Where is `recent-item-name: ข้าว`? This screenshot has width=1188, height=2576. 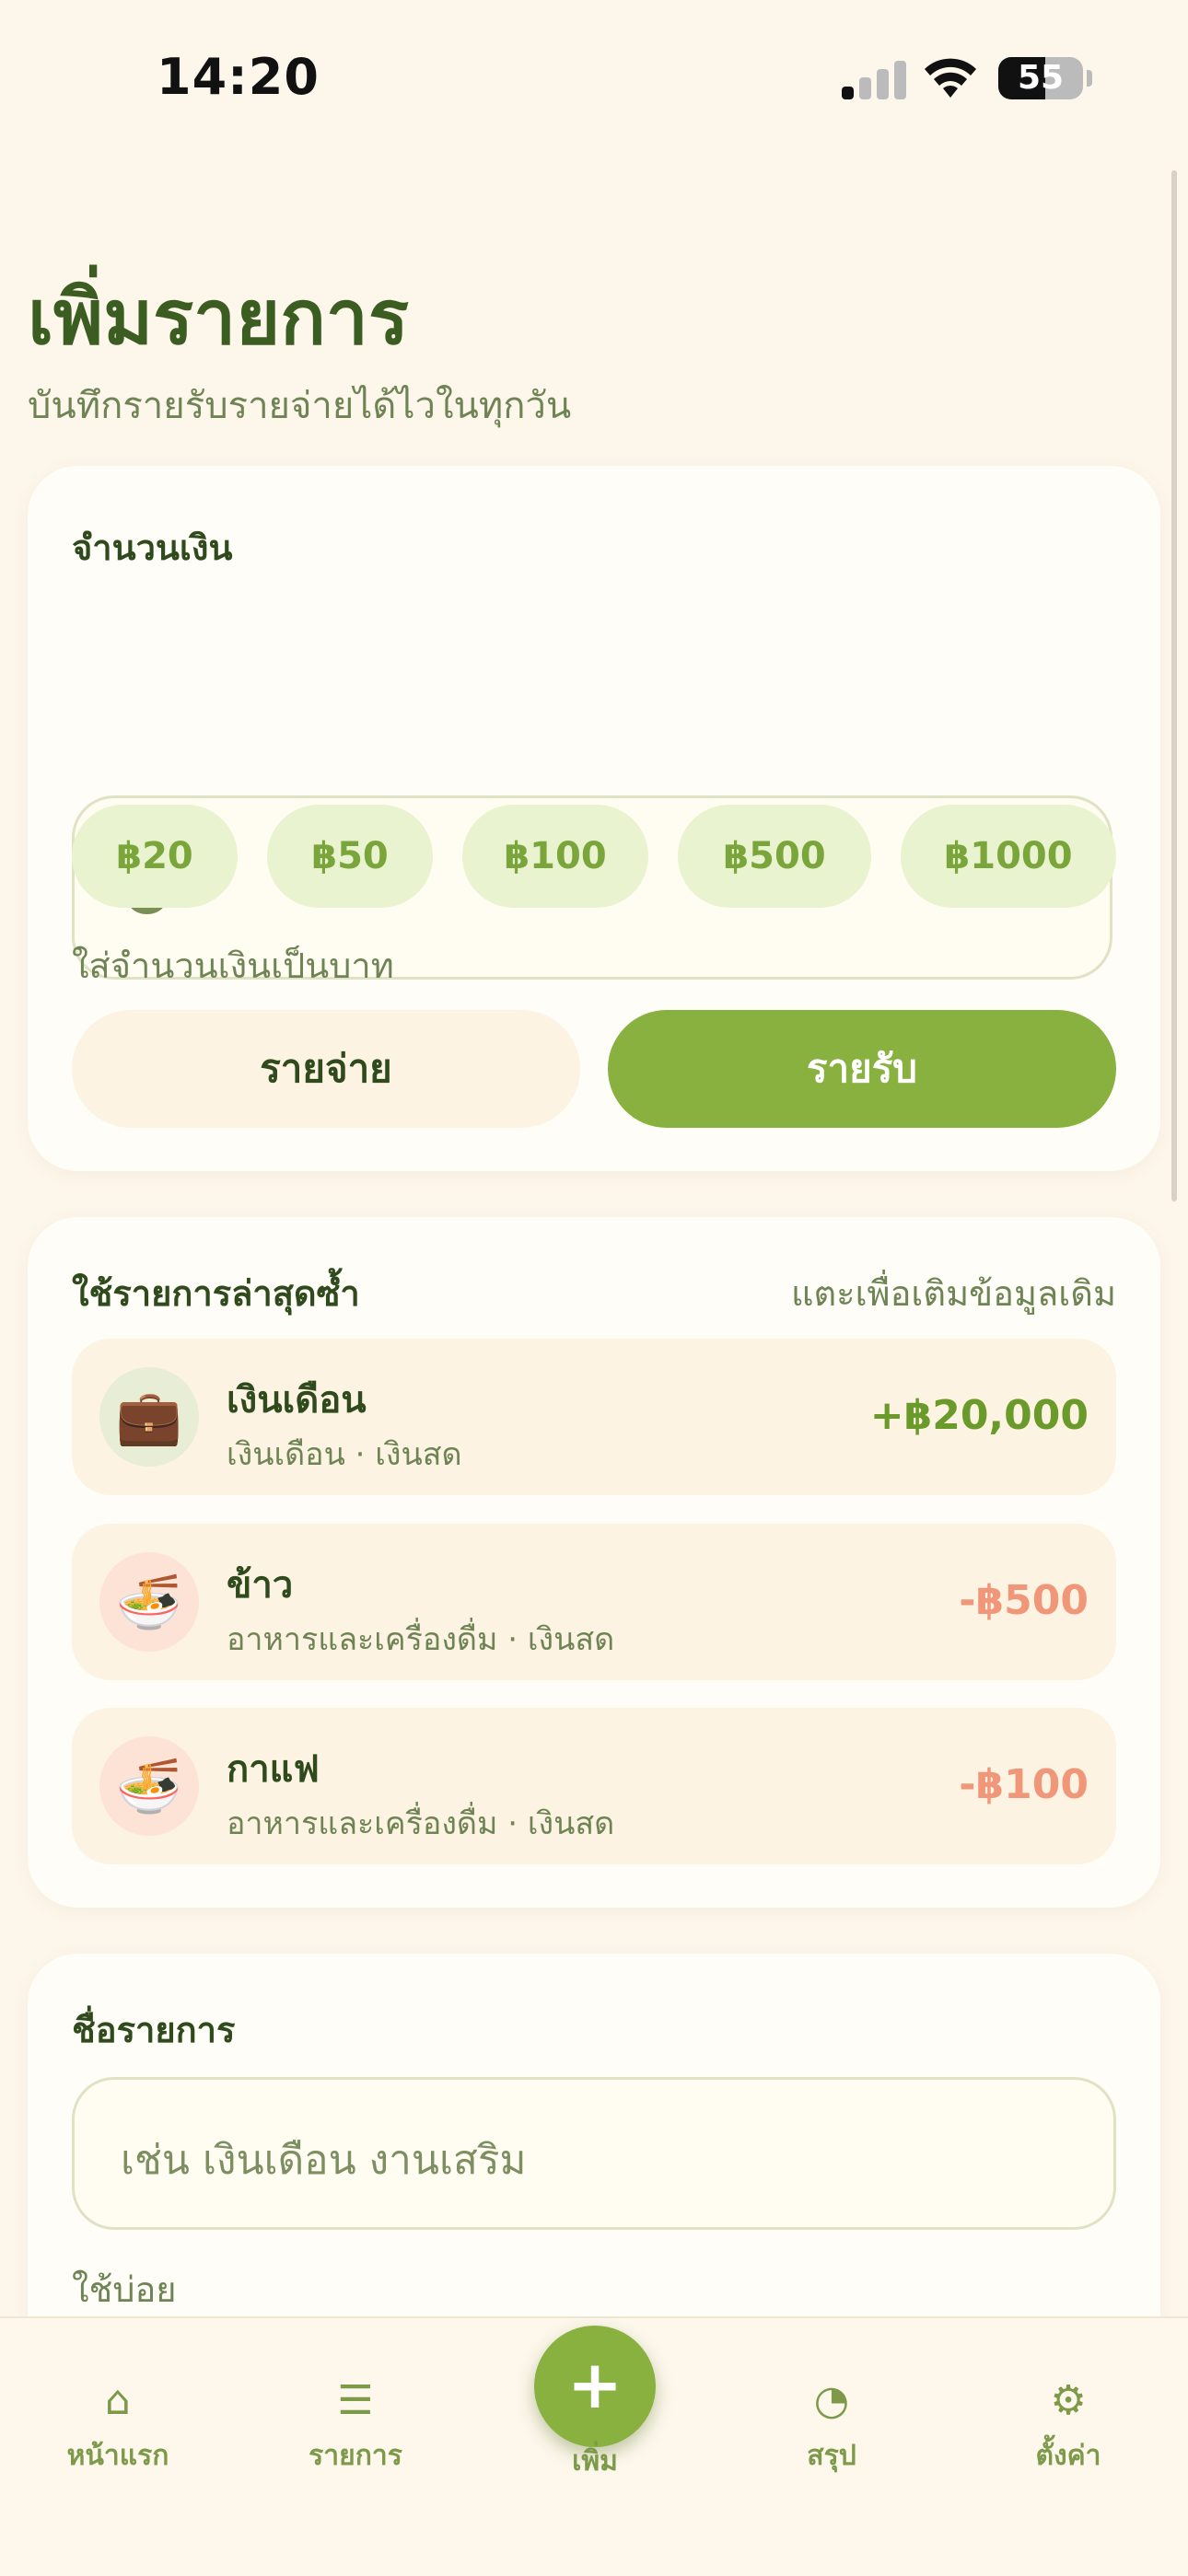
recent-item-name: ข้าว is located at coordinates (260, 1585).